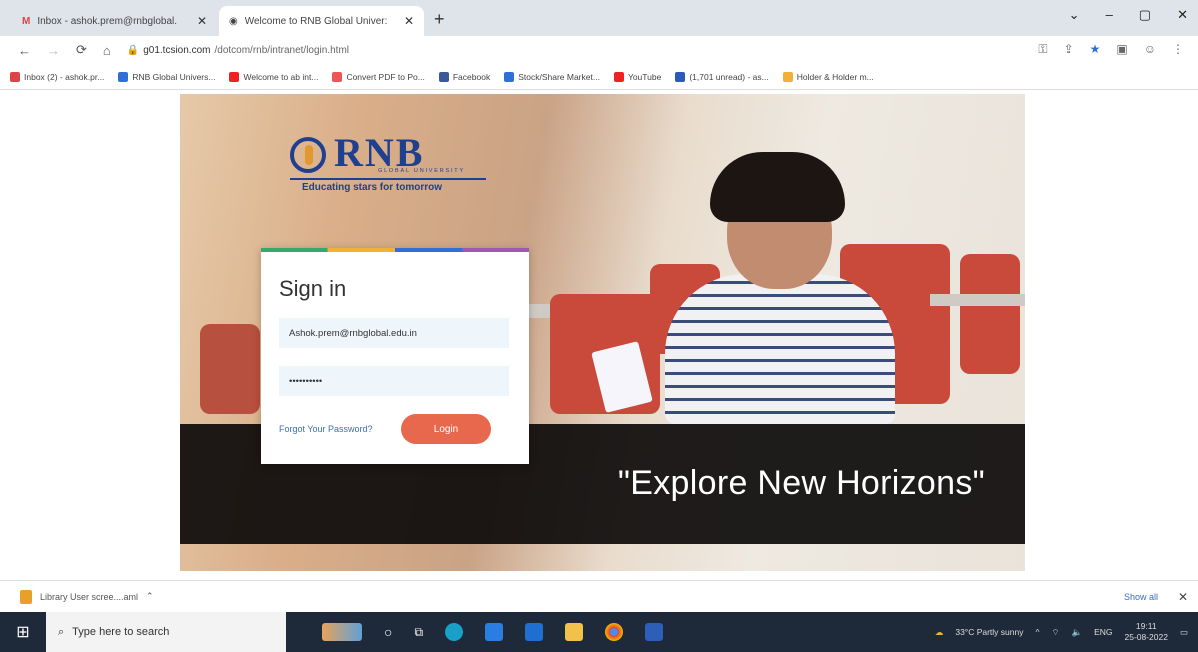 The image size is (1198, 652). Describe the element at coordinates (787, 76) in the screenshot. I see `page-icon` at that location.